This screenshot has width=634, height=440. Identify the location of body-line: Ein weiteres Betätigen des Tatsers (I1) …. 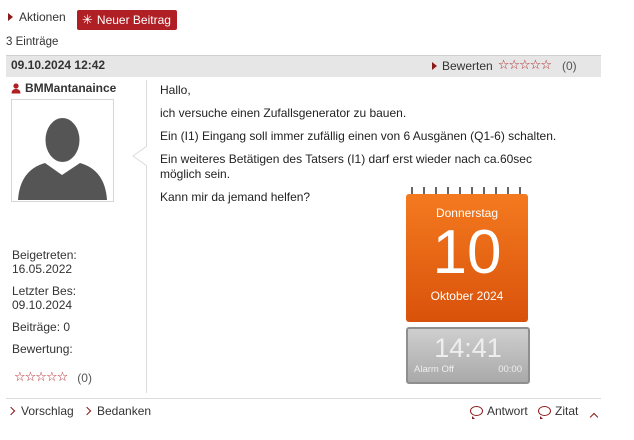
(346, 159).